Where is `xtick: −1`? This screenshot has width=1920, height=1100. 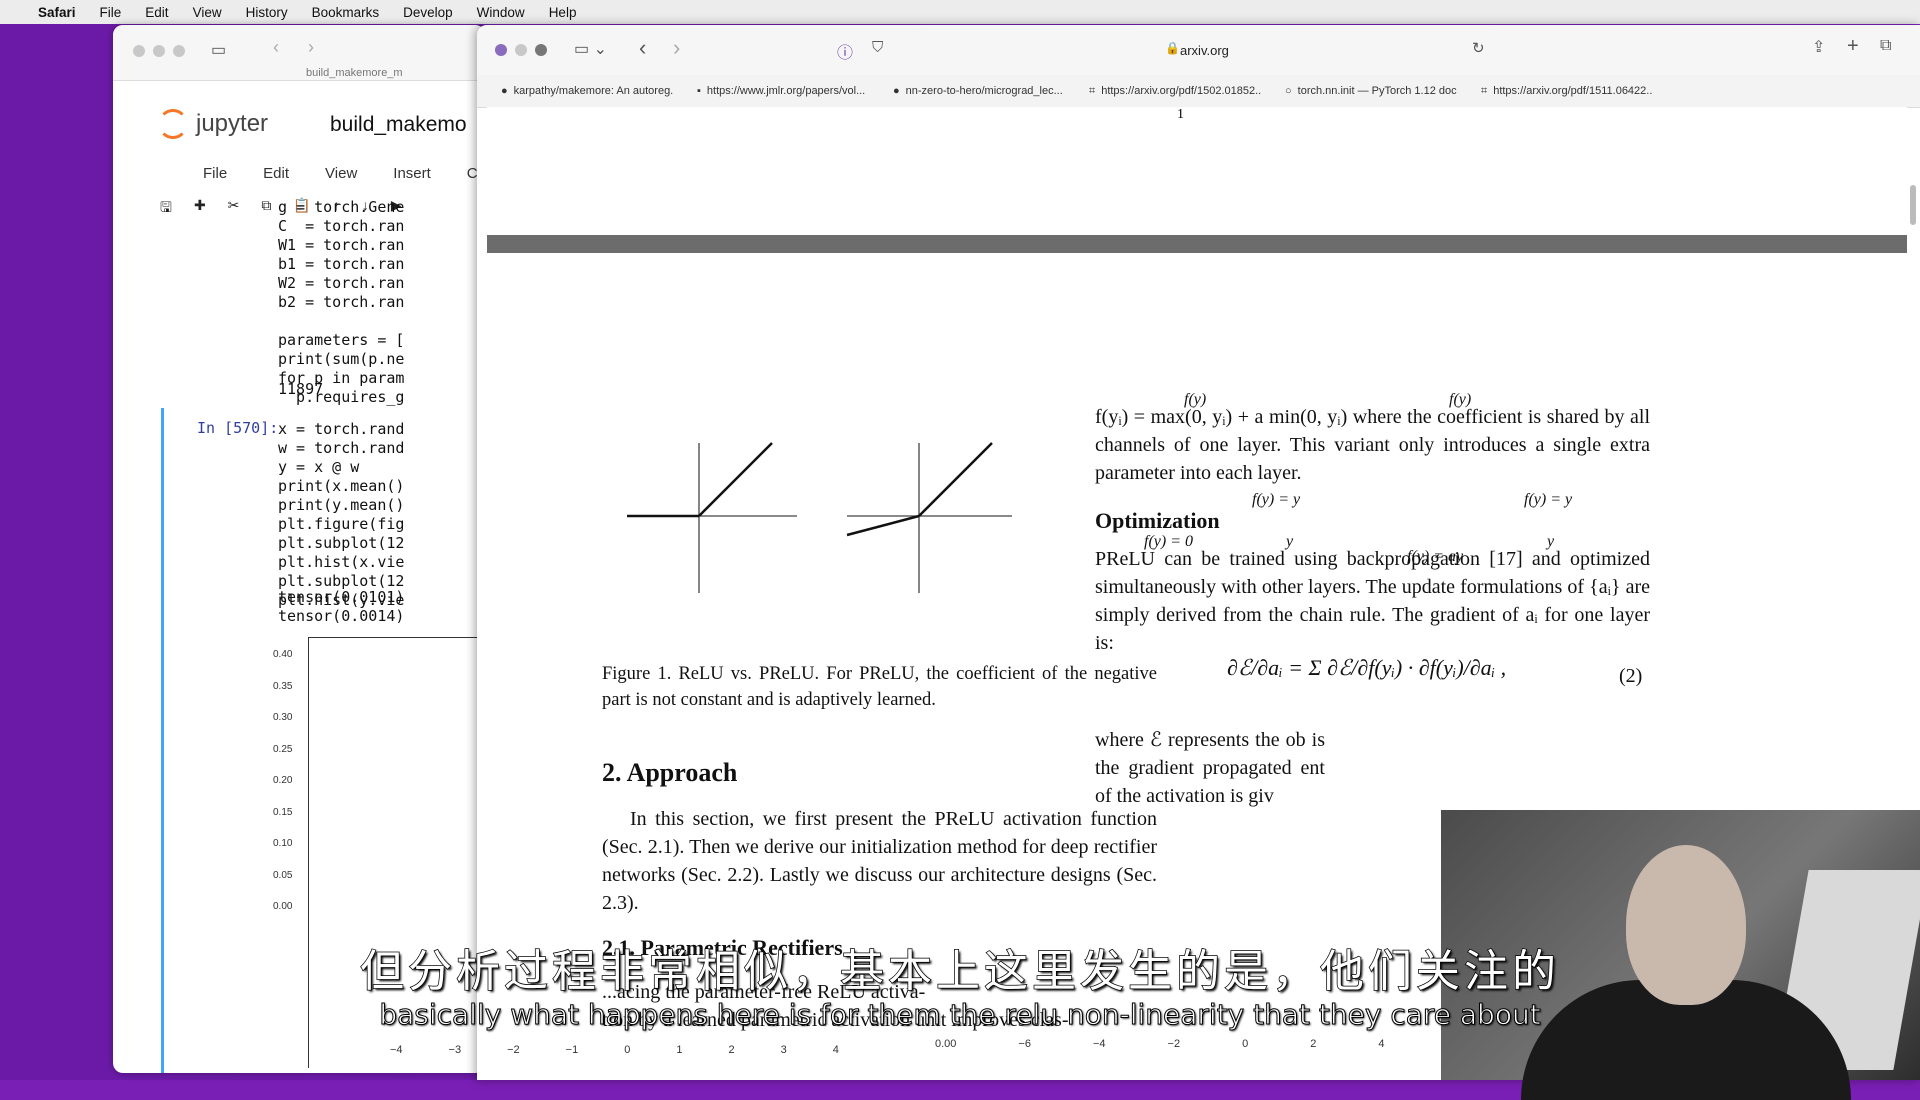 xtick: −1 is located at coordinates (572, 1050).